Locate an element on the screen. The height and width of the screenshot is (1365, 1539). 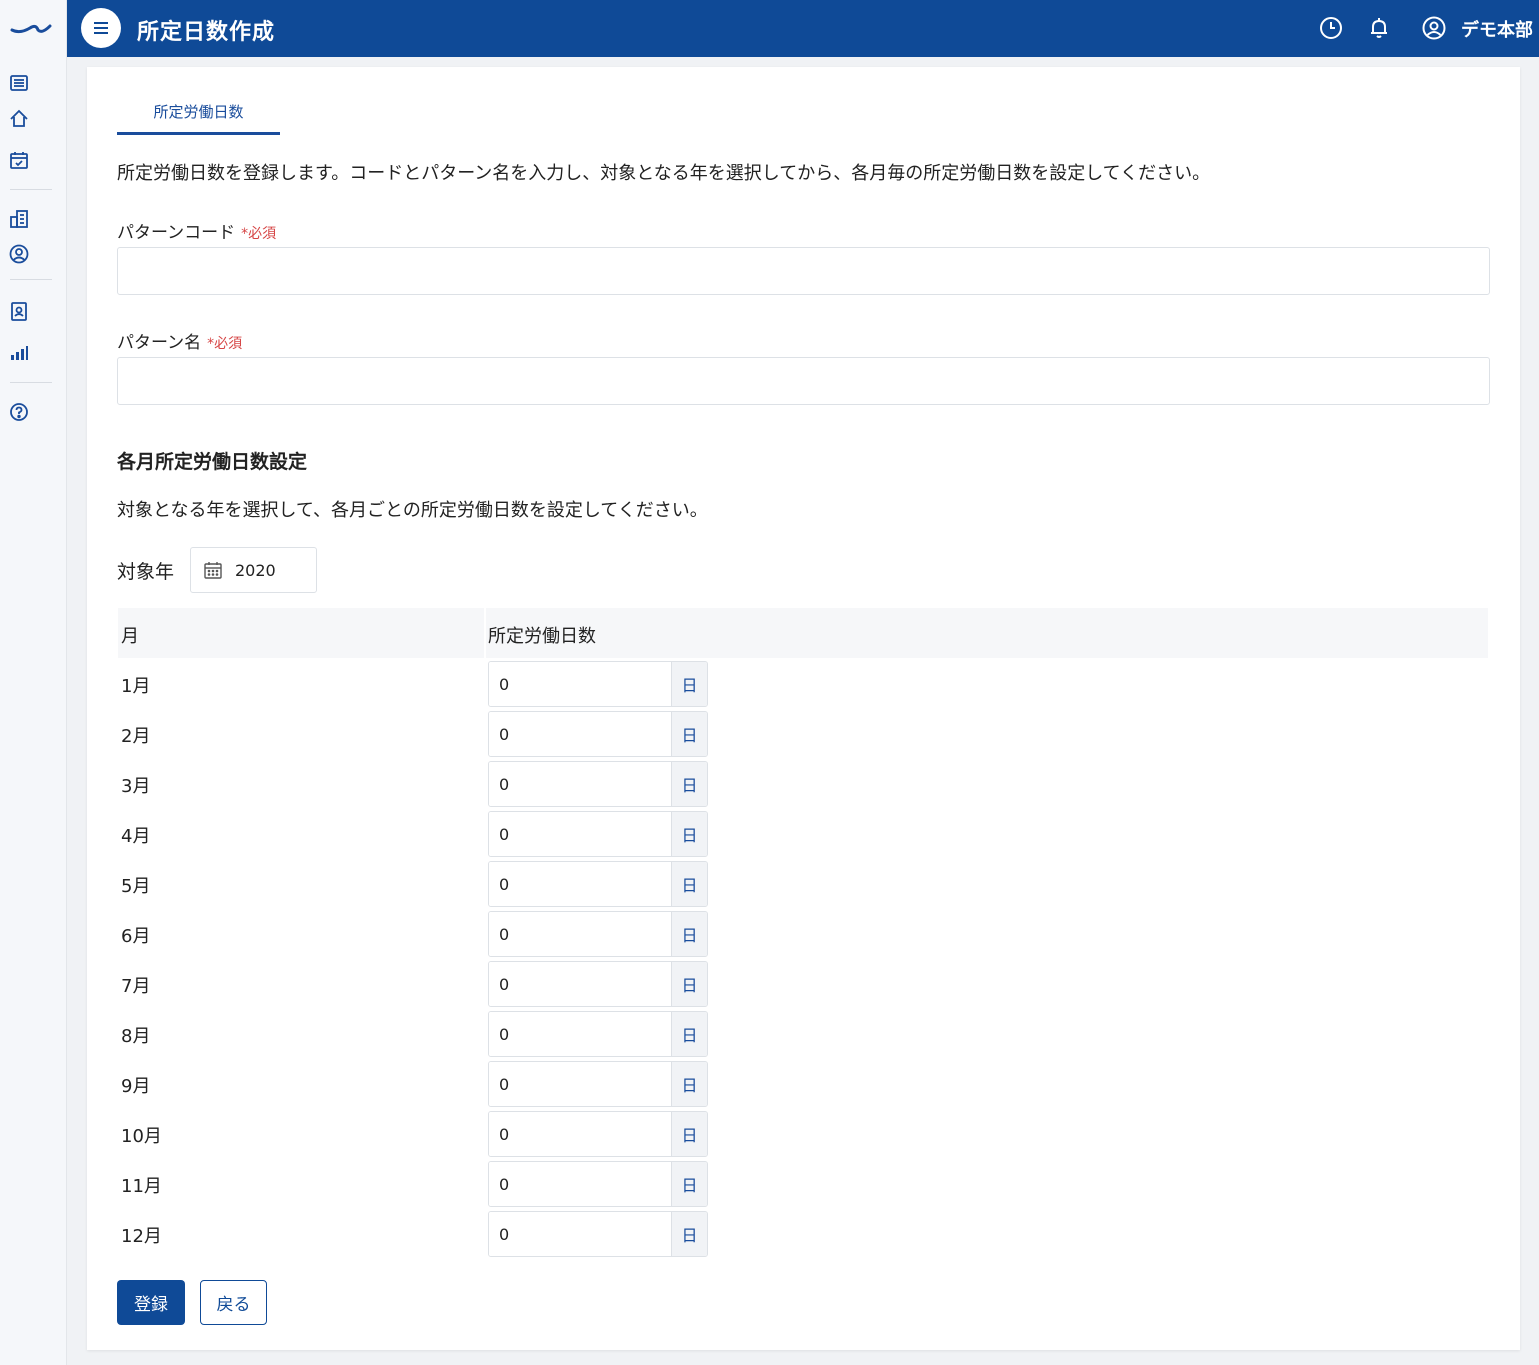
table-row: 8月 日 is located at coordinates (803, 1033).